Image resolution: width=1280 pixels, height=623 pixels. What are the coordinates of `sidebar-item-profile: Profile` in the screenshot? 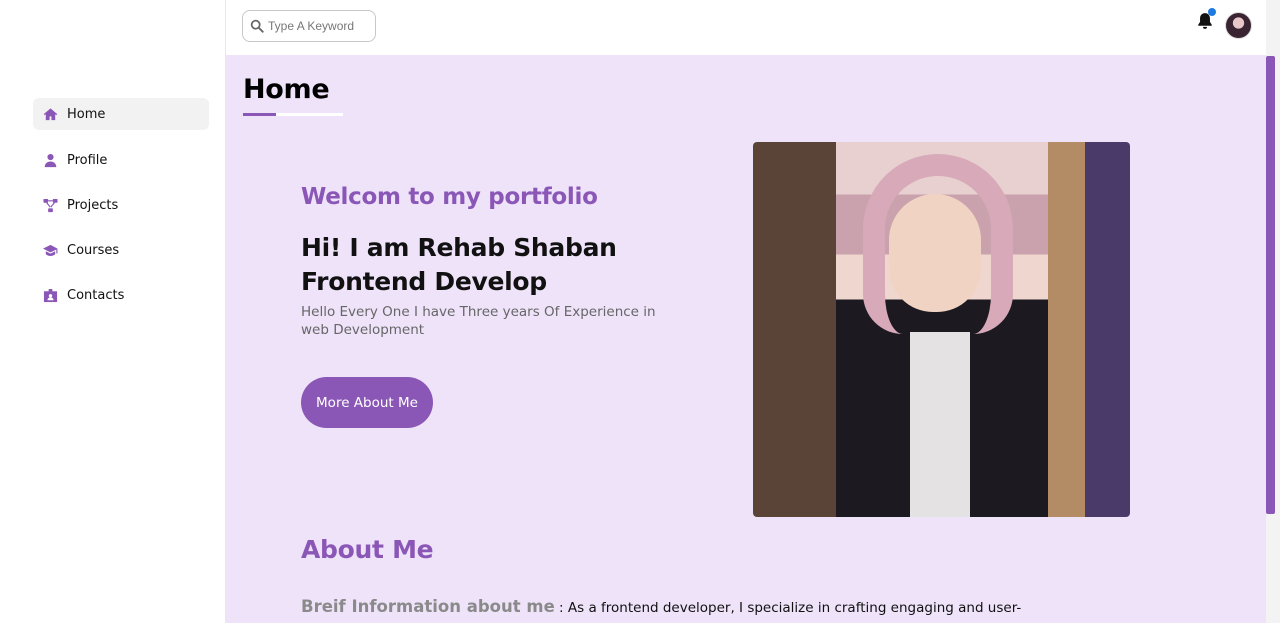 It's located at (121, 160).